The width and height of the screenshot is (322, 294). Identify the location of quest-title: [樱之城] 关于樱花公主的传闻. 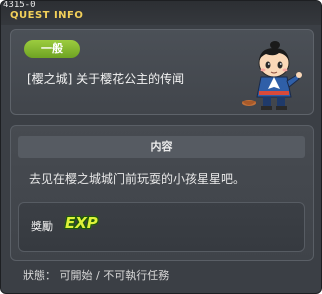
(106, 79).